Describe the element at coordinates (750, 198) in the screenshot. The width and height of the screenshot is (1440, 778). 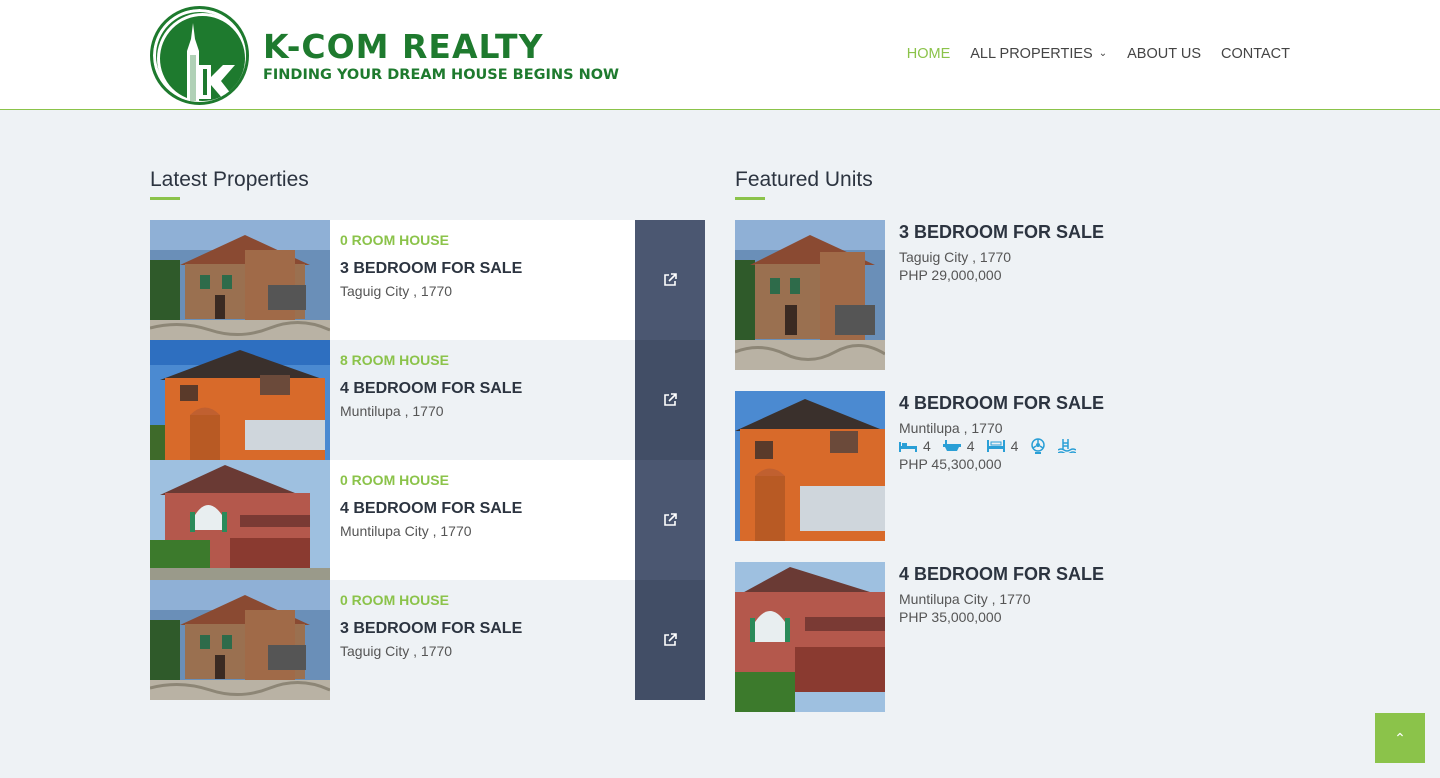
I see `featured-heading-underline` at that location.